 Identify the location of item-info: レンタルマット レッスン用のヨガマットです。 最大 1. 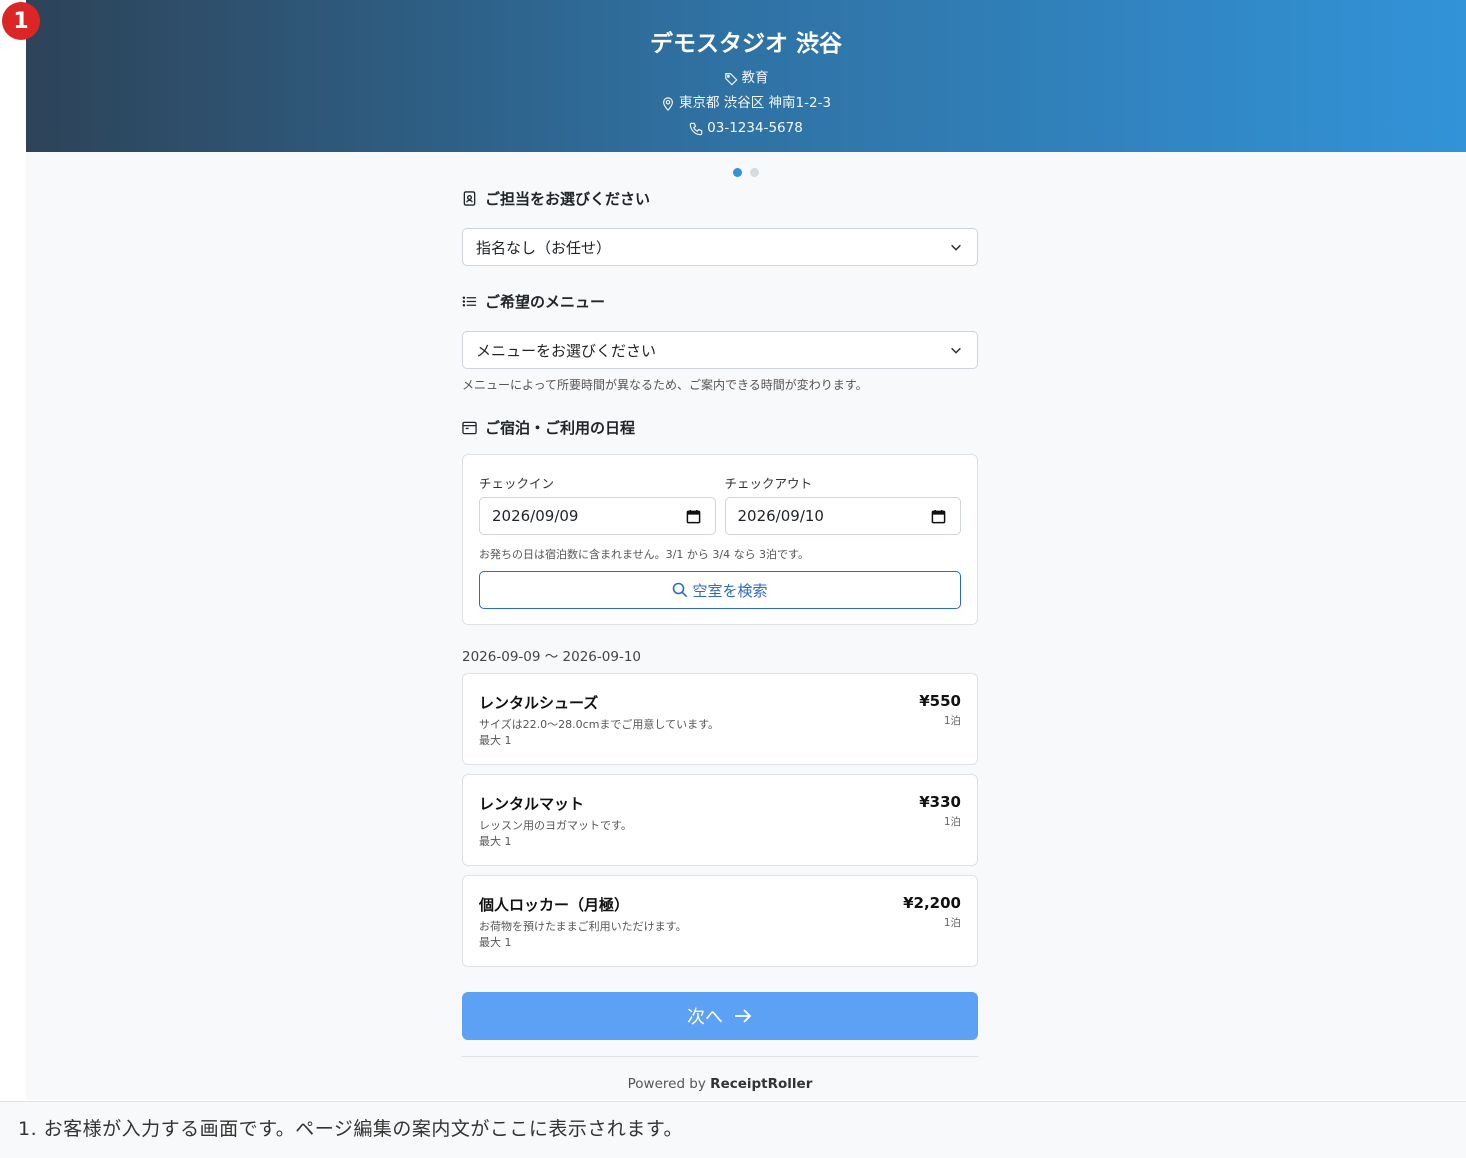
(555, 829).